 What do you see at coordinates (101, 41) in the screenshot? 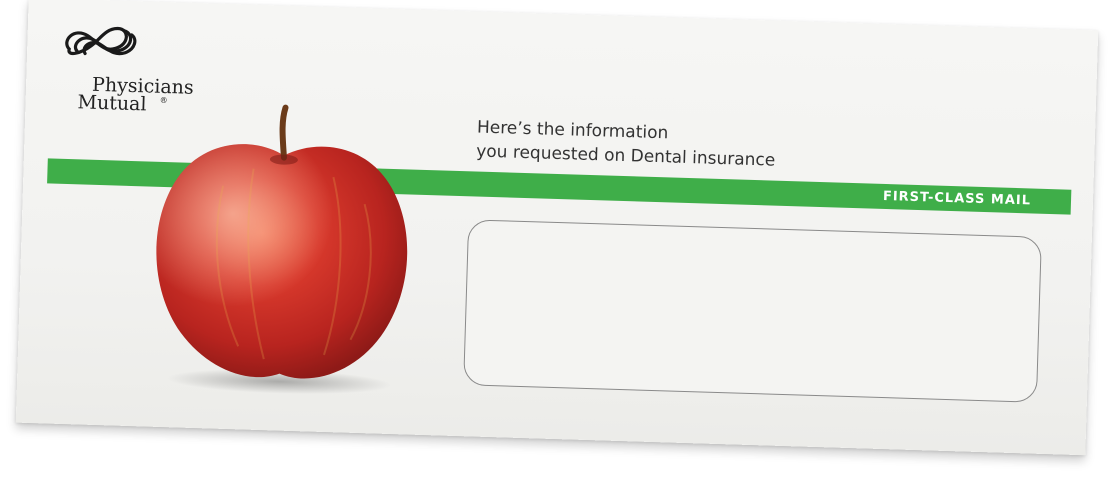
I see `infinity-knot-icon` at bounding box center [101, 41].